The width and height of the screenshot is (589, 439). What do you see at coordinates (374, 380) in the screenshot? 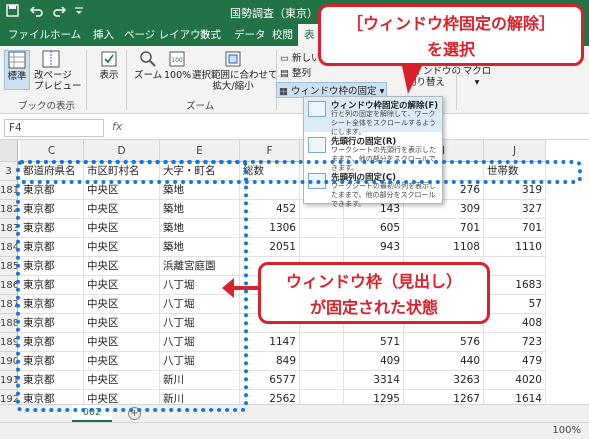
I see `table-cell: 3314` at bounding box center [374, 380].